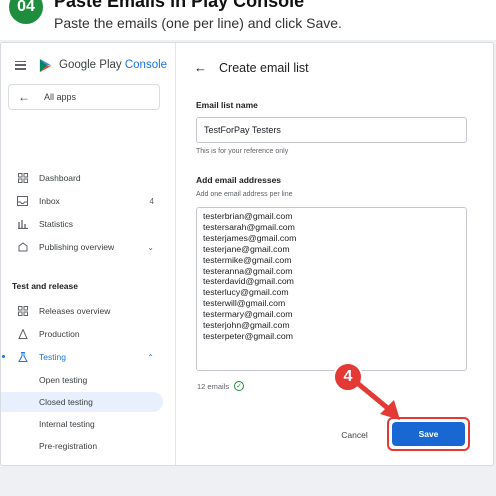 Image resolution: width=496 pixels, height=496 pixels. What do you see at coordinates (244, 303) in the screenshot?
I see `email-line: testerwill@gmail.com` at bounding box center [244, 303].